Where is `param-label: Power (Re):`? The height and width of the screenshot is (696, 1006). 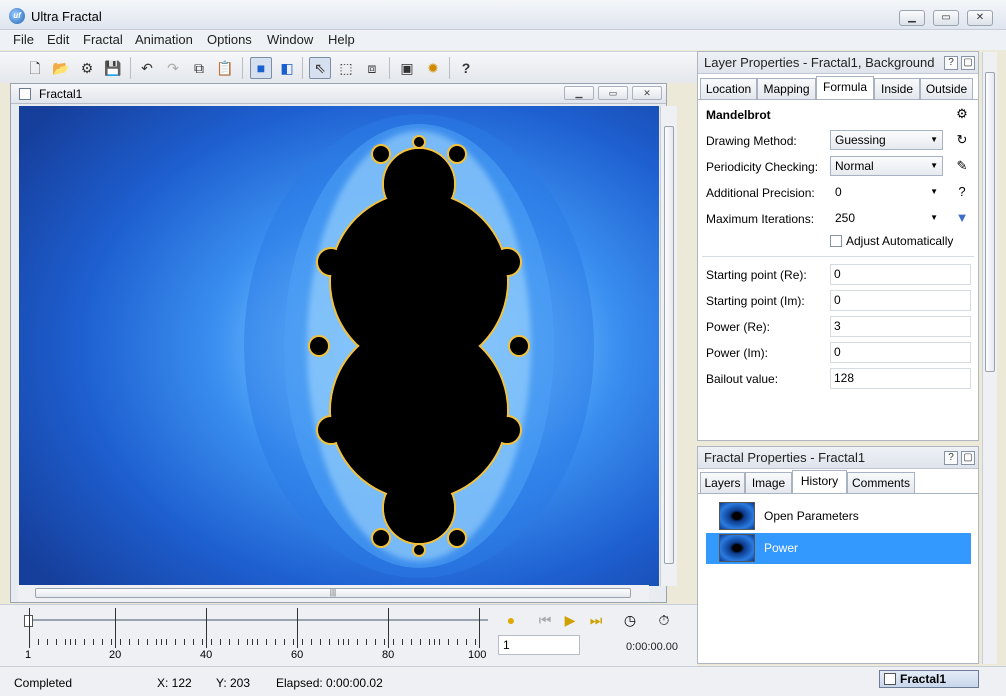
param-label: Power (Re): is located at coordinates (738, 327).